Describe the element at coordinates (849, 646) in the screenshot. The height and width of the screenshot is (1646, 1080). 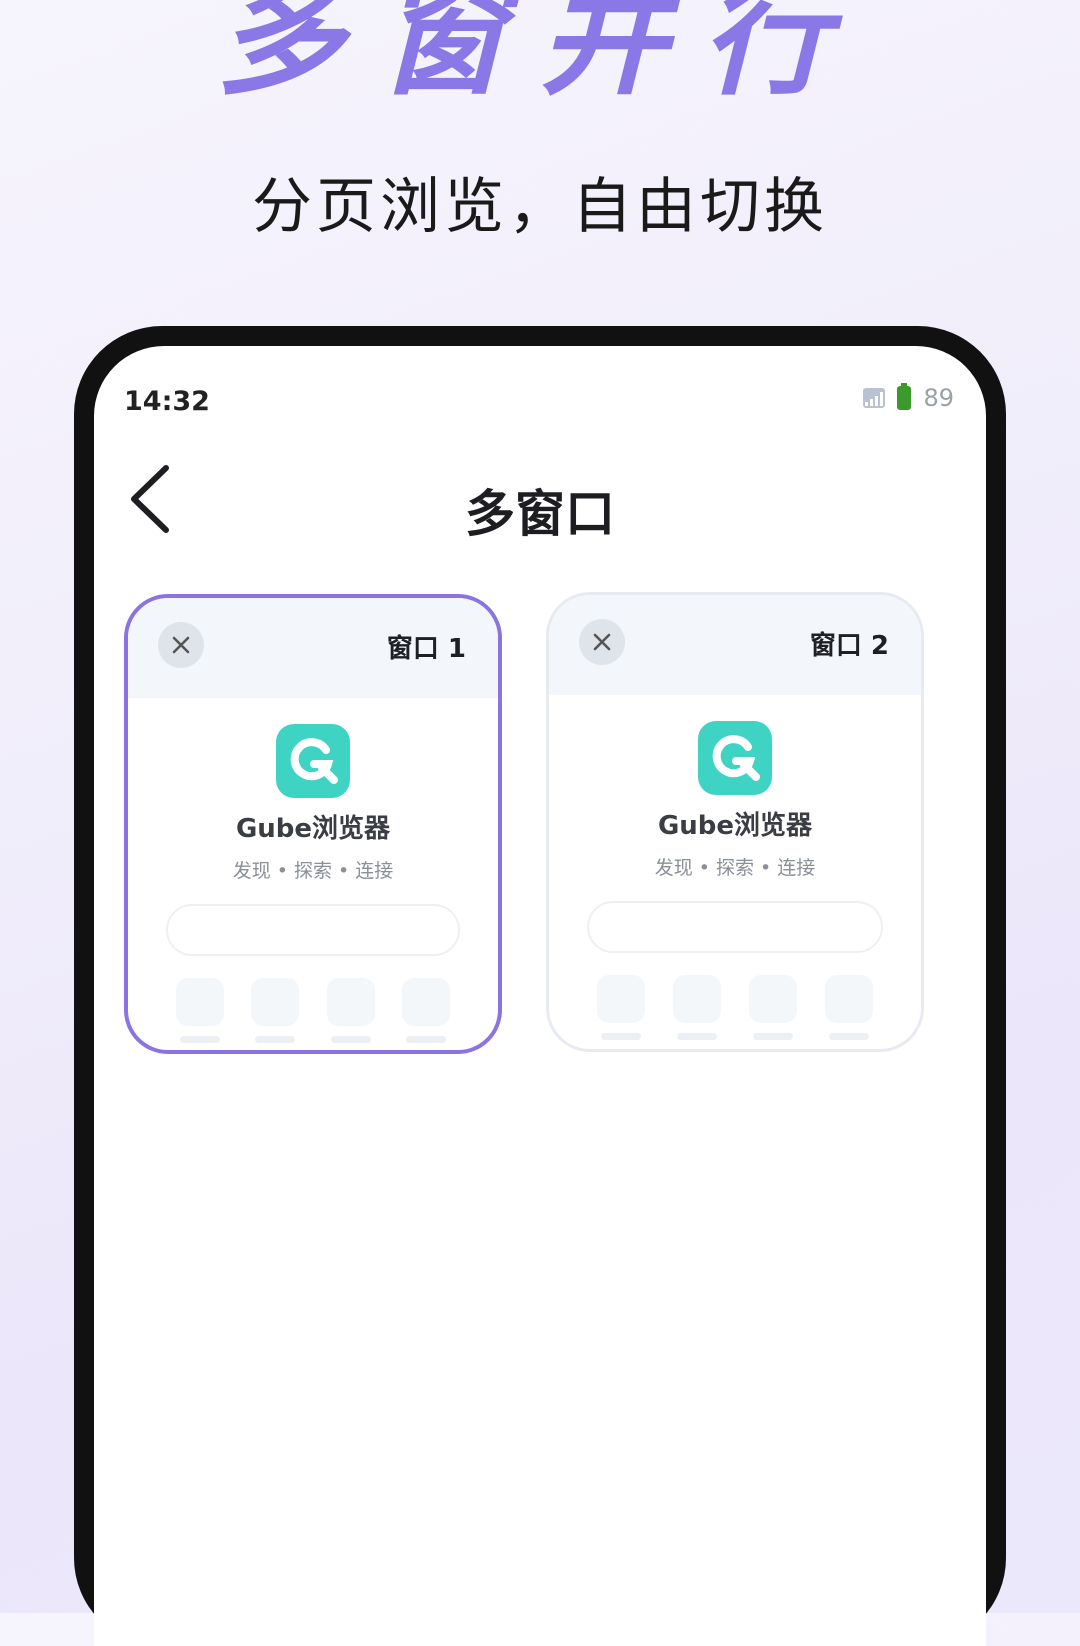
I see `window-label: 窗口 2` at that location.